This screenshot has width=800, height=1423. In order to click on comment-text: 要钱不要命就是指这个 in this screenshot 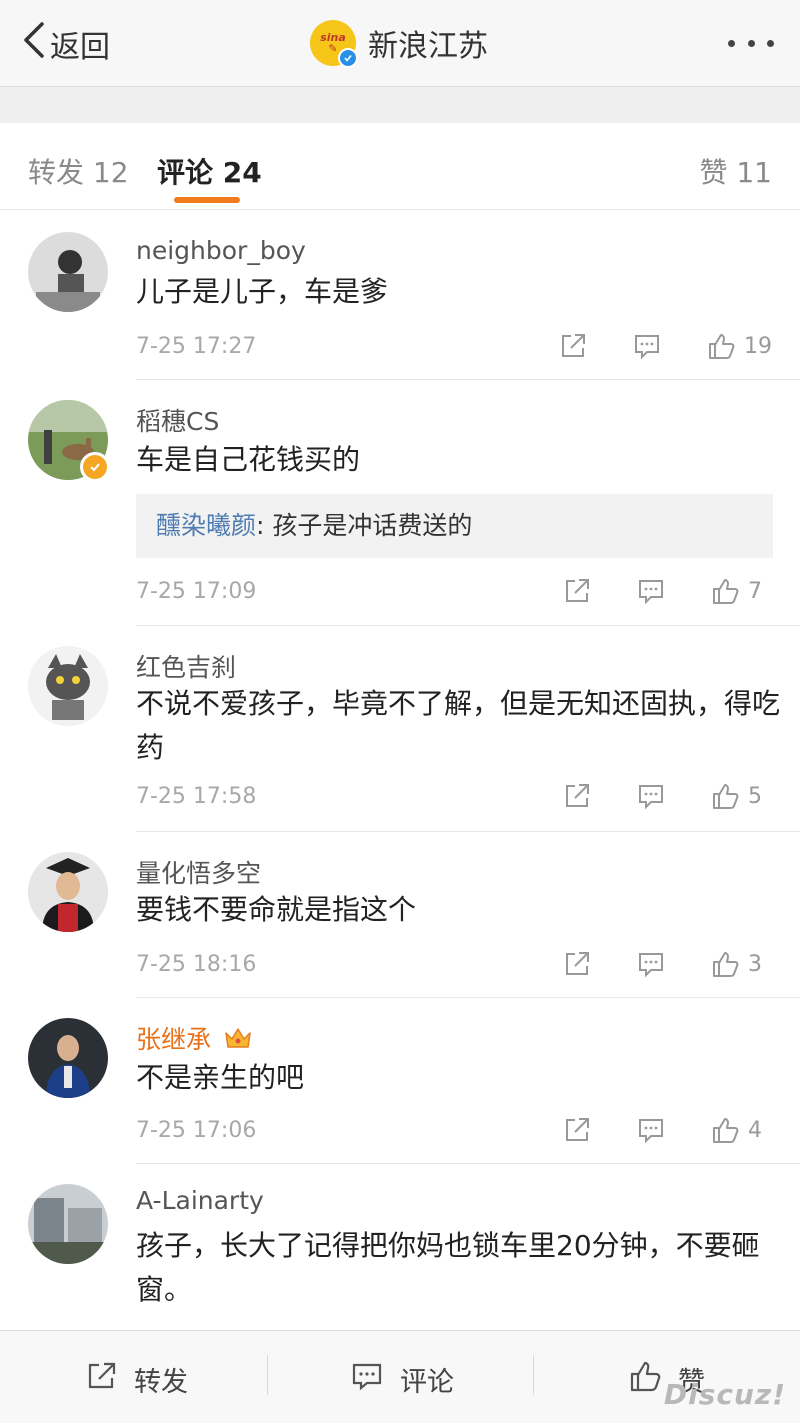, I will do `click(276, 909)`.